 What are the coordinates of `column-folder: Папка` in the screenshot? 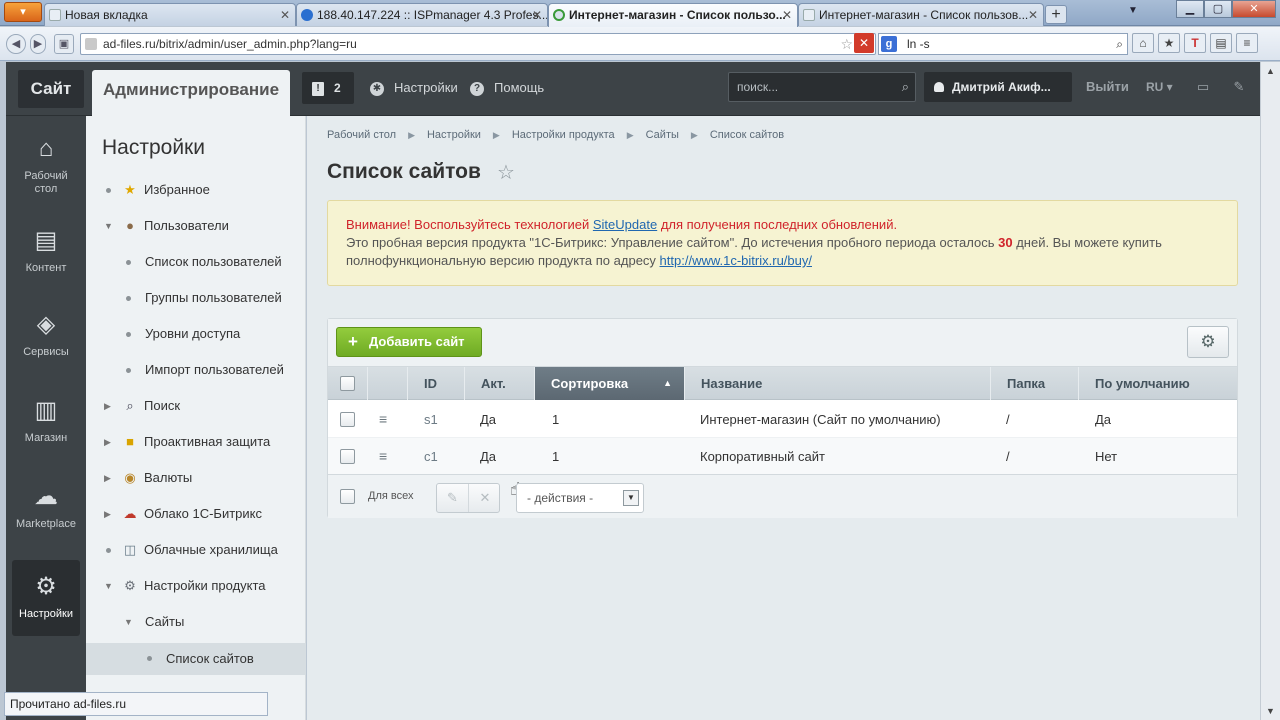 It's located at (1035, 383).